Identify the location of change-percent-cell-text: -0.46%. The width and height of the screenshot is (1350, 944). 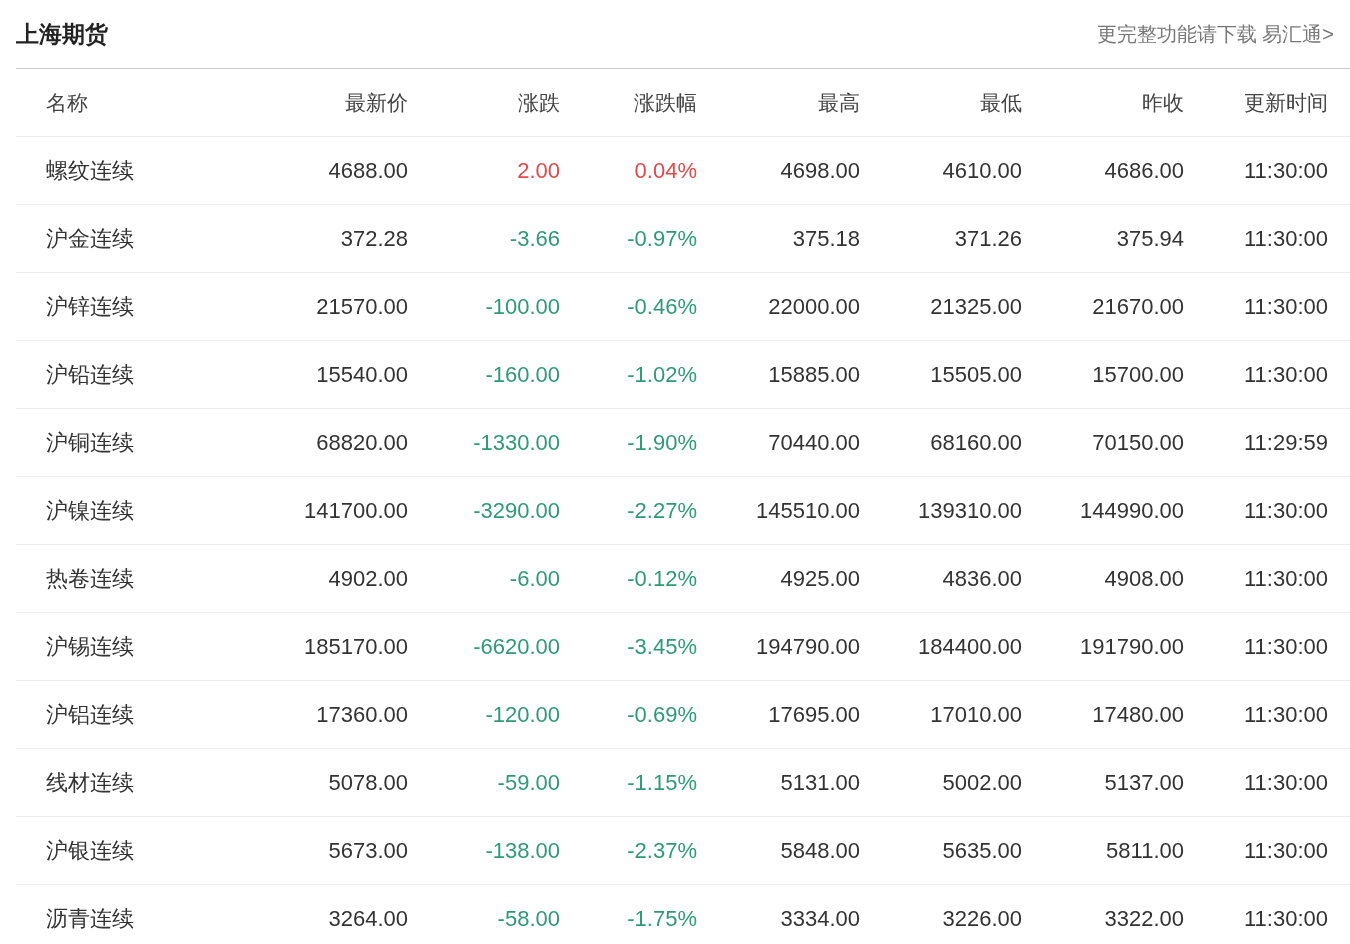
(661, 306).